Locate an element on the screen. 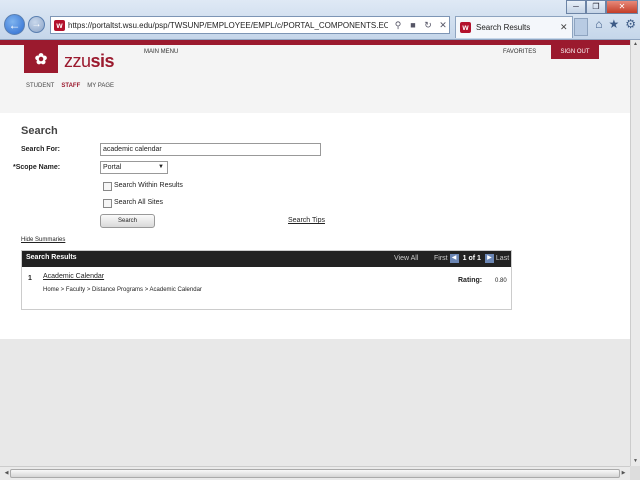  search-tips-link: Search Tips is located at coordinates (306, 220).